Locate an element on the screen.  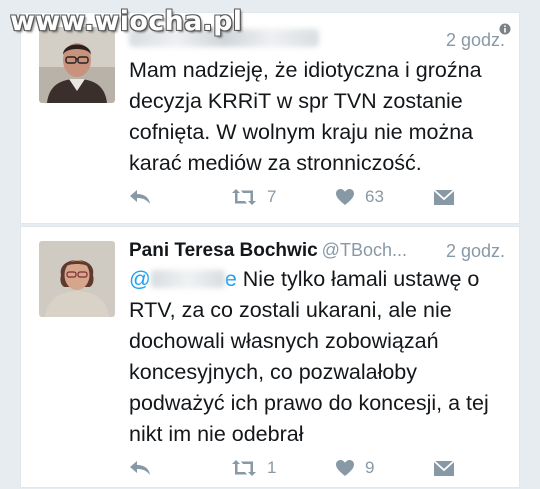
info-icon is located at coordinates (505, 29).